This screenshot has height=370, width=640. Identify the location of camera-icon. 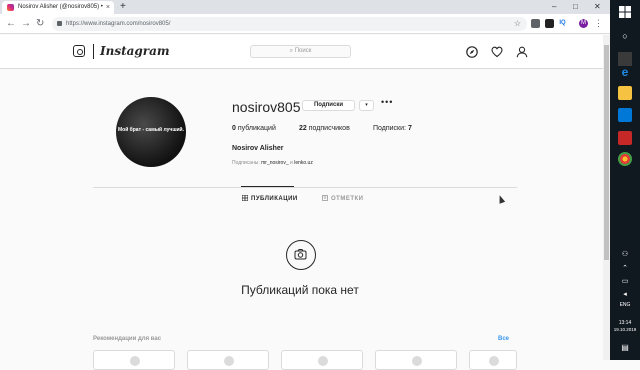
(301, 255).